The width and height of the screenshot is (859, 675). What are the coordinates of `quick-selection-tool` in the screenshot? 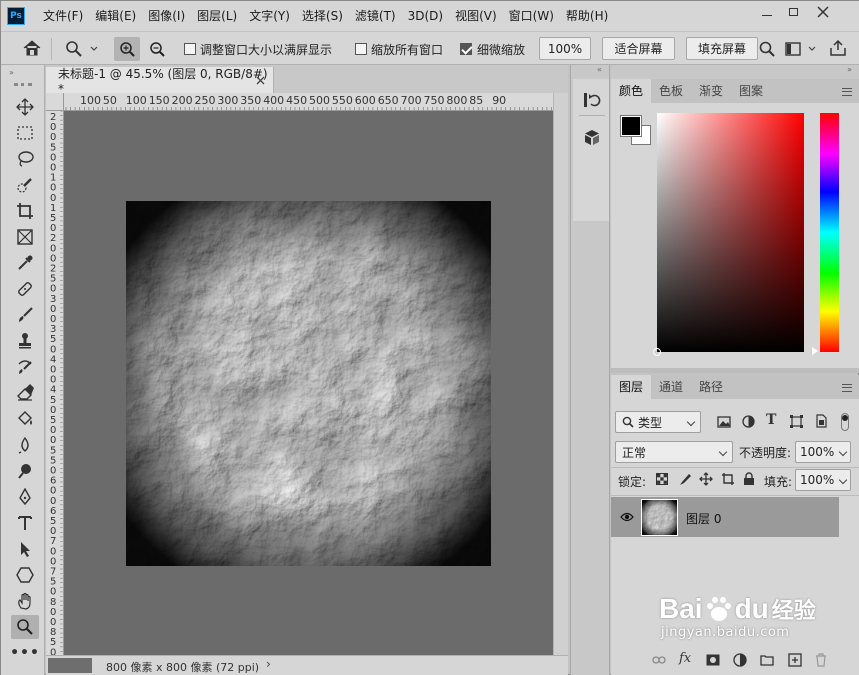 It's located at (25, 185).